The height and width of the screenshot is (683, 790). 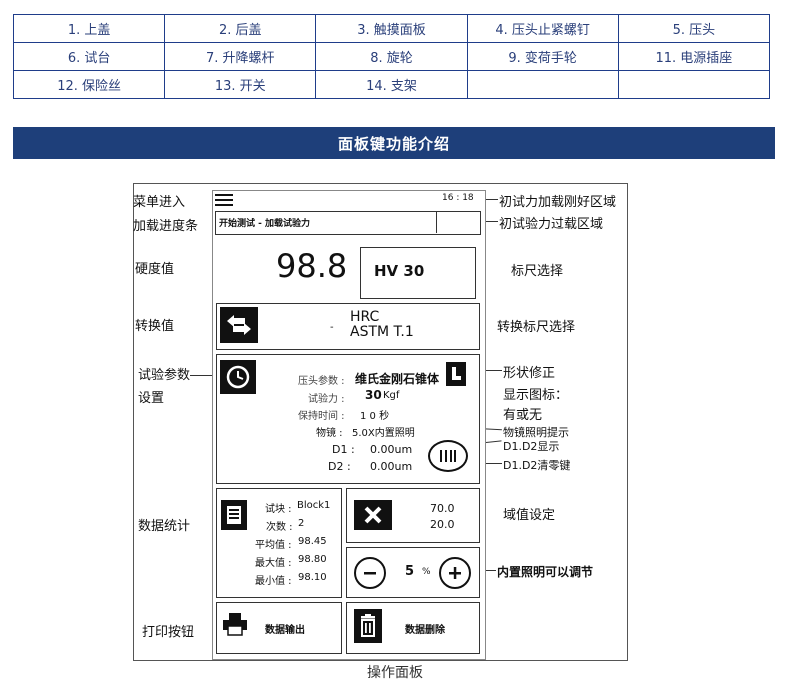 I want to click on table-row: 6. 试台 7. 升降螺杆 8. 旋轮 9. 变荷手轮 11. 电源插座, so click(x=391, y=56).